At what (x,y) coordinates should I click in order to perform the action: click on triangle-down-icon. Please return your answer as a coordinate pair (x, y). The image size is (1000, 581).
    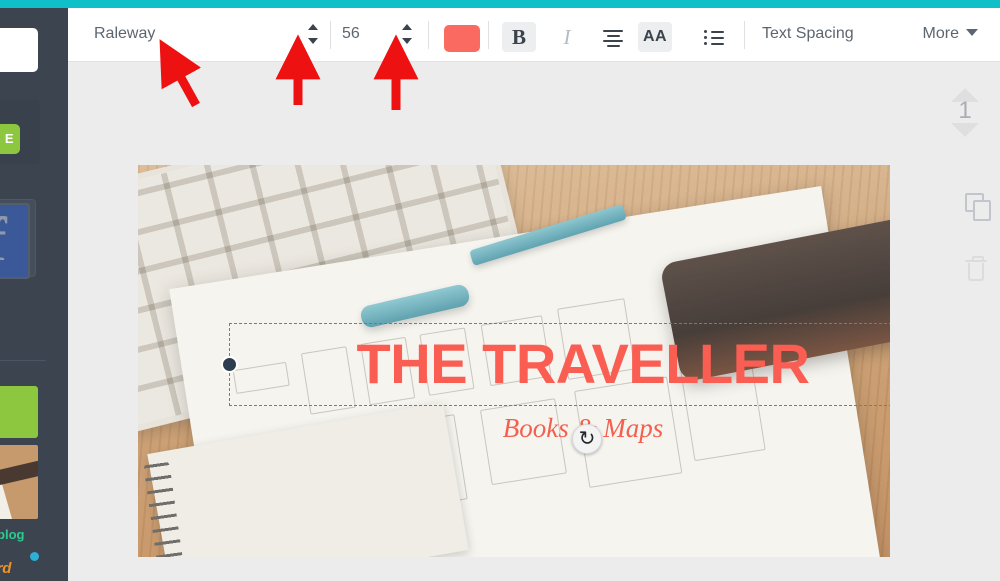
    Looking at the image, I should click on (965, 138).